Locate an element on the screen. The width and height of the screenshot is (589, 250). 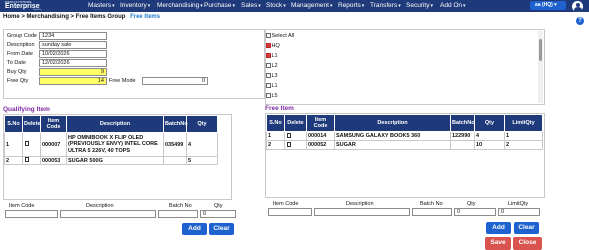
logo-sub-text: RetailPos is located at coordinates (37, 10).